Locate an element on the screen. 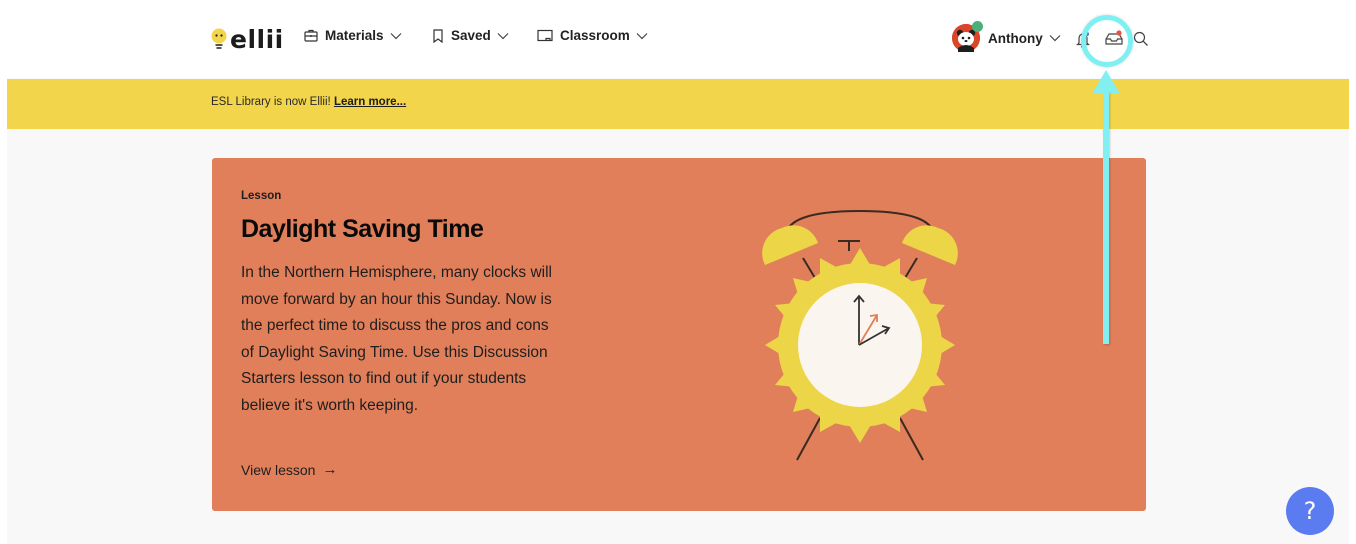  briefcase-icon is located at coordinates (311, 35).